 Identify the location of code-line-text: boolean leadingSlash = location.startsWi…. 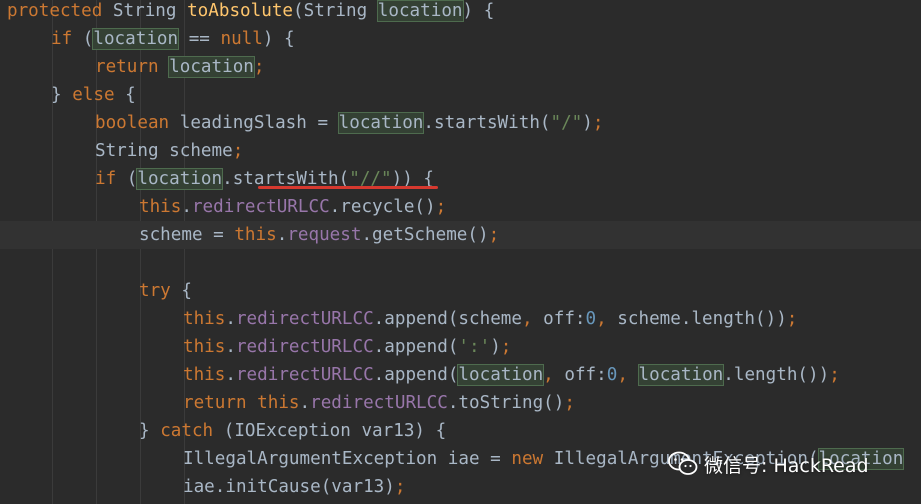
(349, 123).